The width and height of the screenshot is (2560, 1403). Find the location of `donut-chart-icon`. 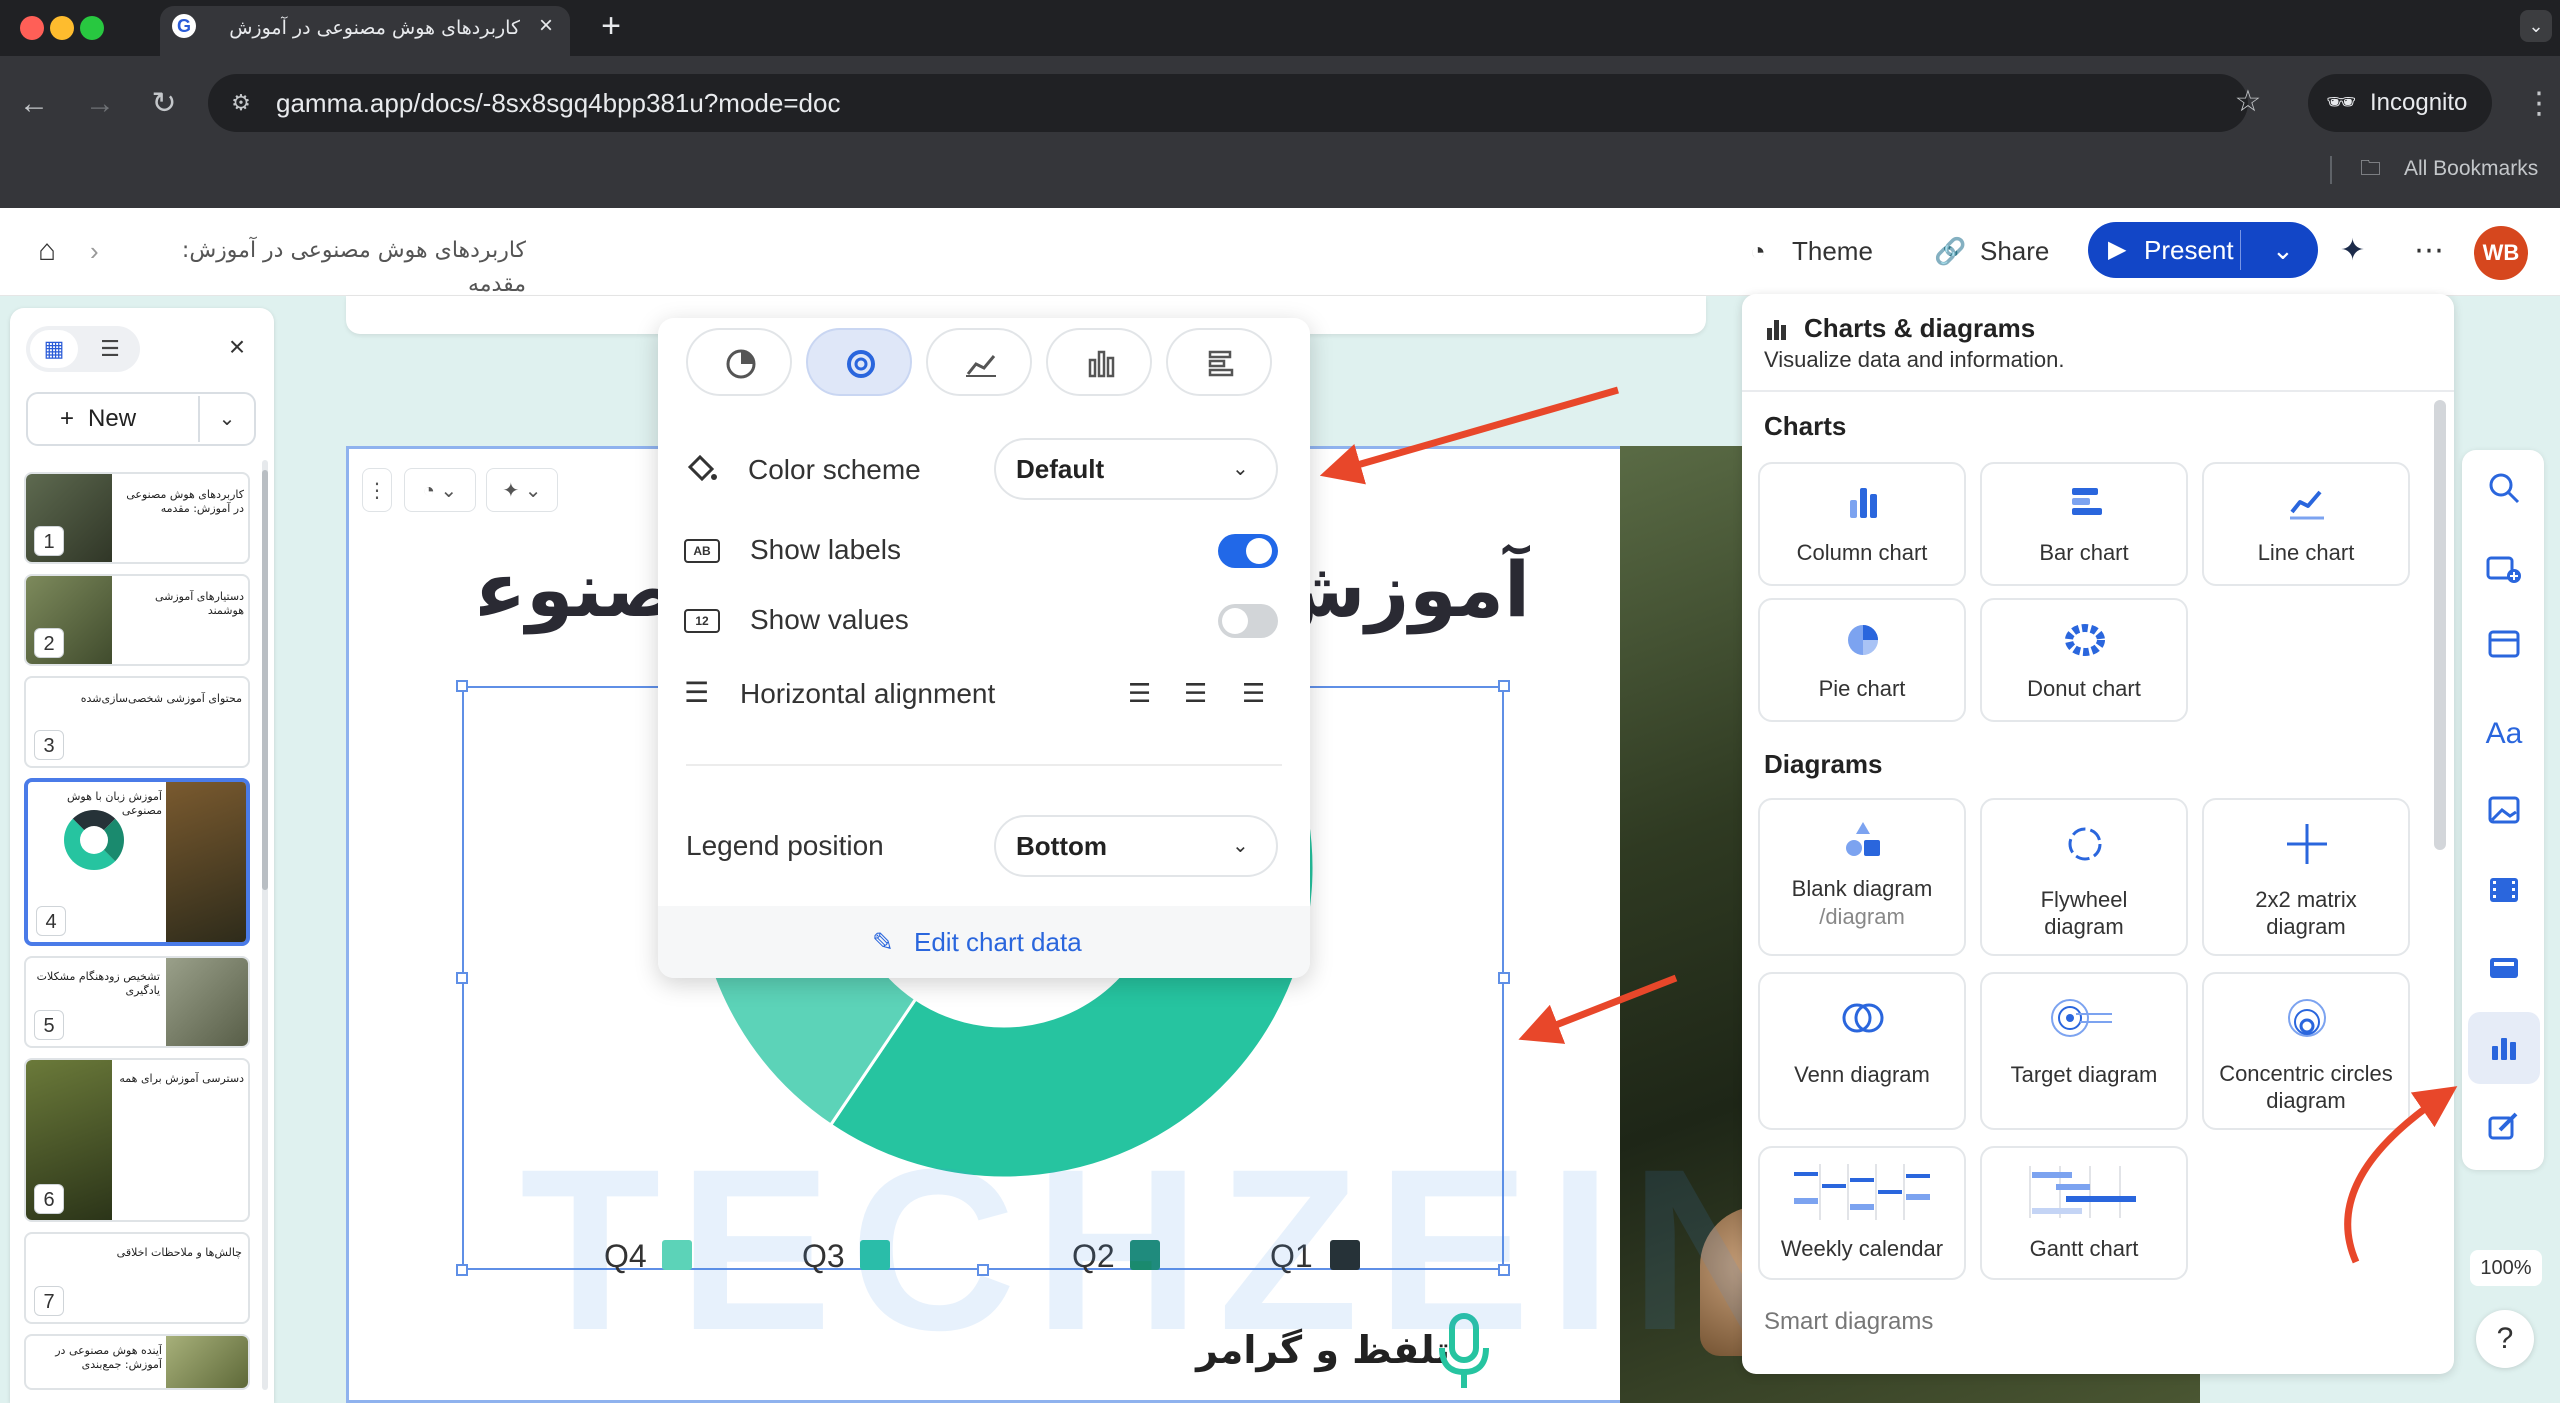

donut-chart-icon is located at coordinates (2085, 640).